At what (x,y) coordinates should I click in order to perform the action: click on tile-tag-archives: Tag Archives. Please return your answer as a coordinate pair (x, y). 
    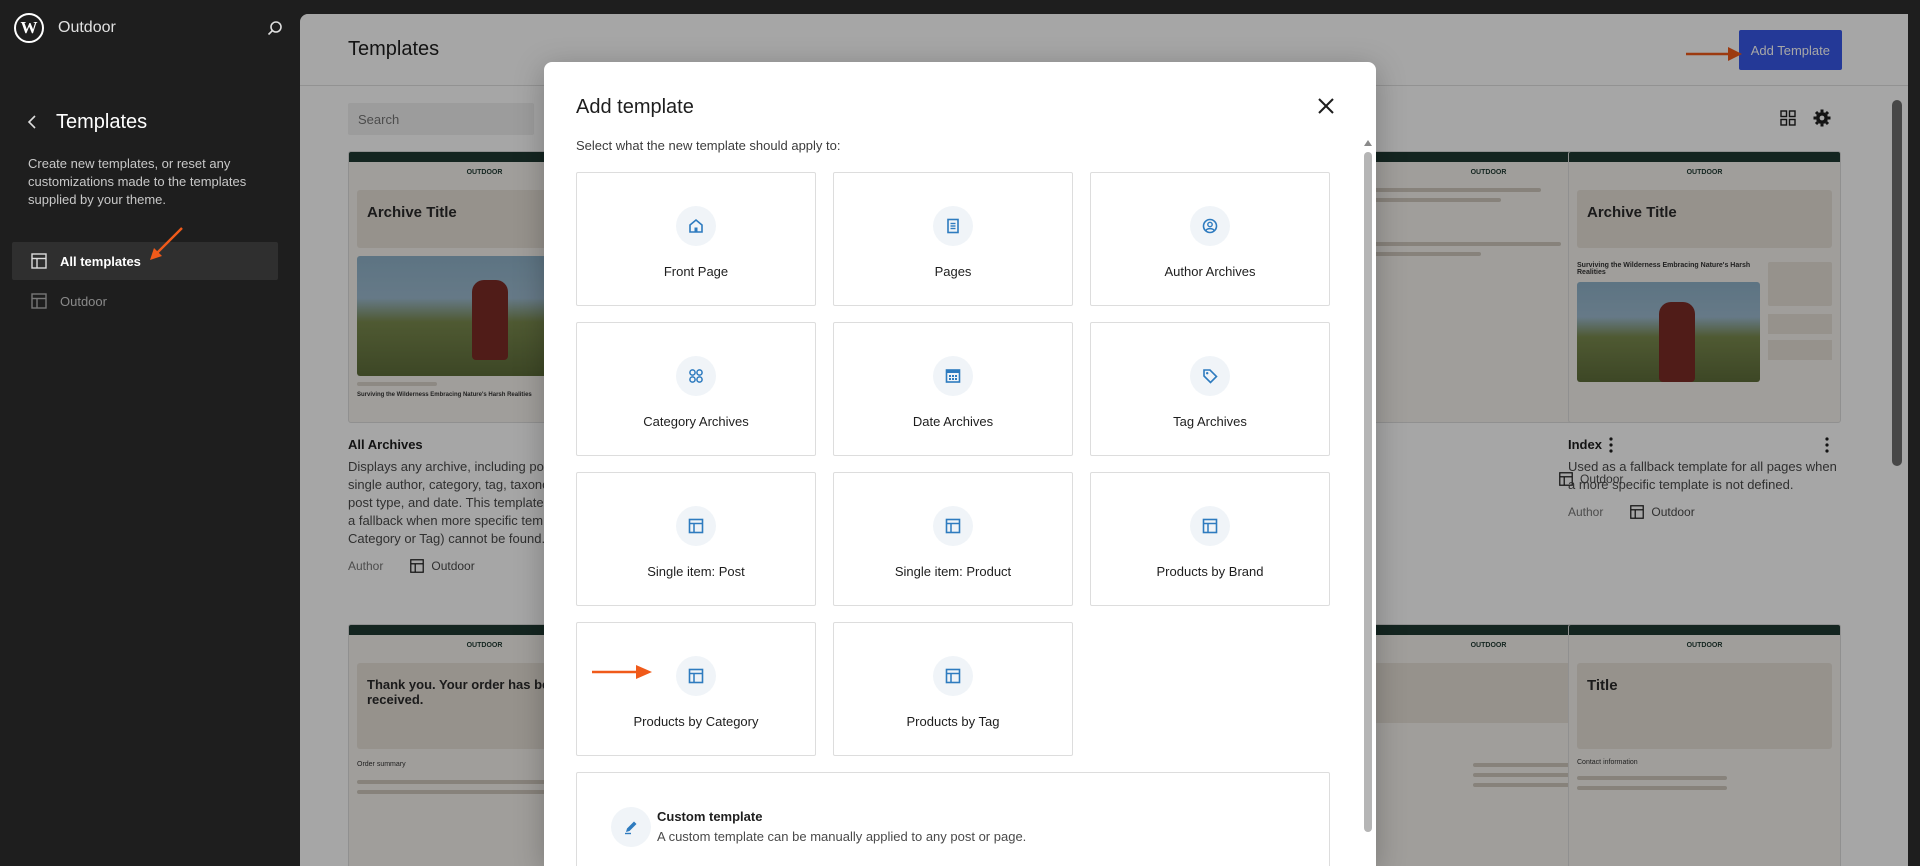
    Looking at the image, I should click on (1210, 389).